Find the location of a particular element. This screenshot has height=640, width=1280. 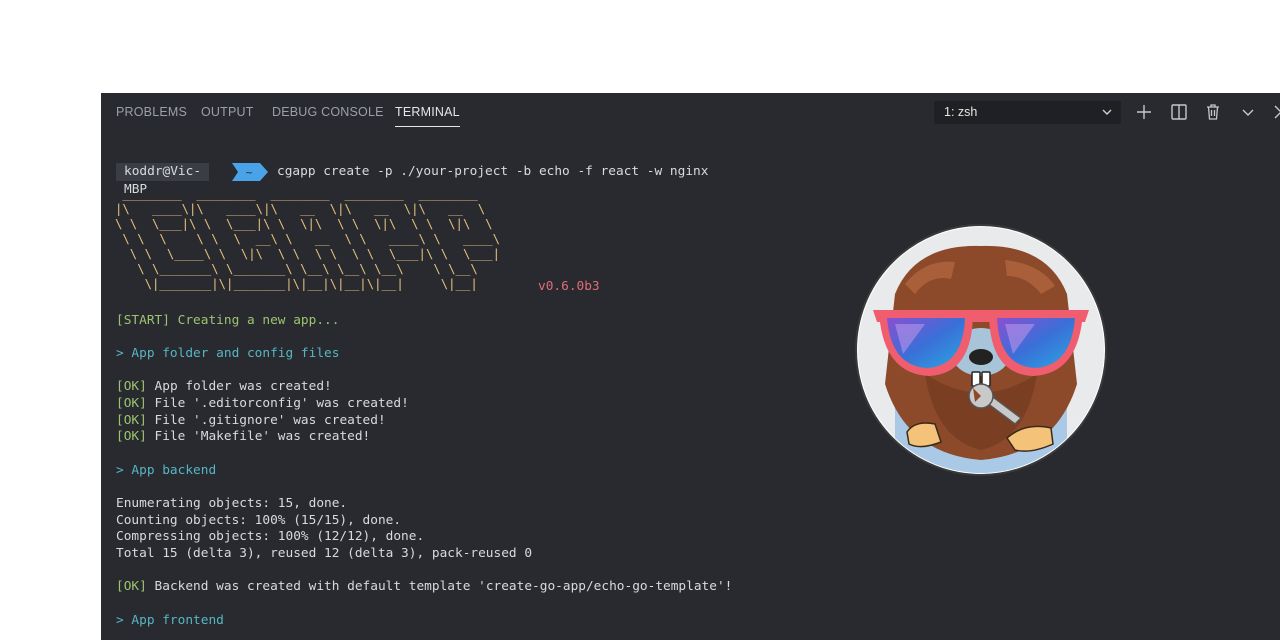

output-line: [OK] File '.editorconfig' was created! is located at coordinates (262, 404).